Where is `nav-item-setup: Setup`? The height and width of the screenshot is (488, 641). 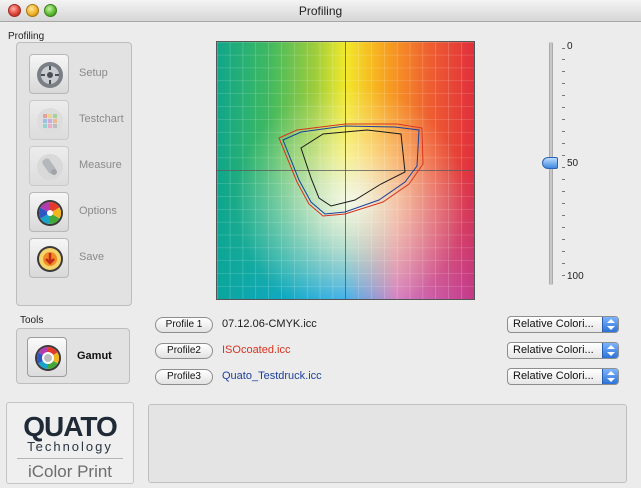
nav-item-setup: Setup is located at coordinates (84, 74).